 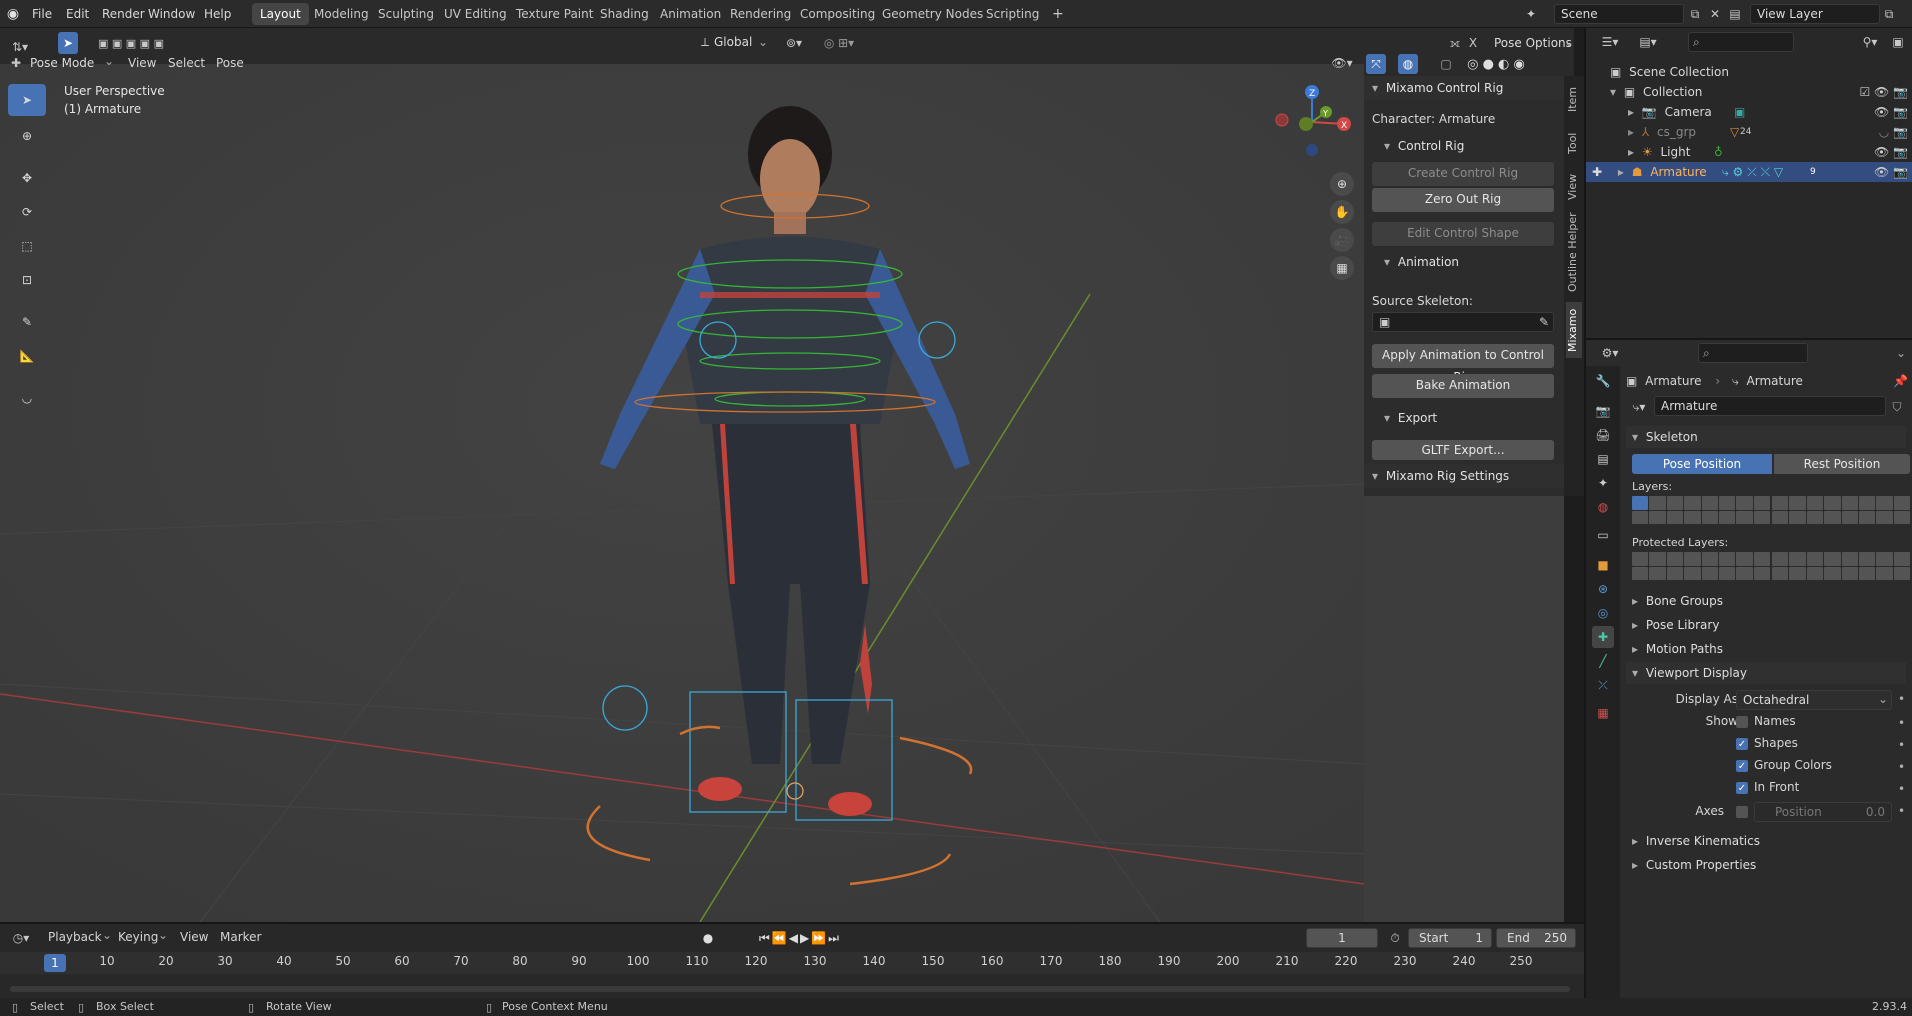 I want to click on outliner-item-cs-grp: ▸ ⅄ cs_grp ▽ 24 ◡ 📷, so click(x=1749, y=132).